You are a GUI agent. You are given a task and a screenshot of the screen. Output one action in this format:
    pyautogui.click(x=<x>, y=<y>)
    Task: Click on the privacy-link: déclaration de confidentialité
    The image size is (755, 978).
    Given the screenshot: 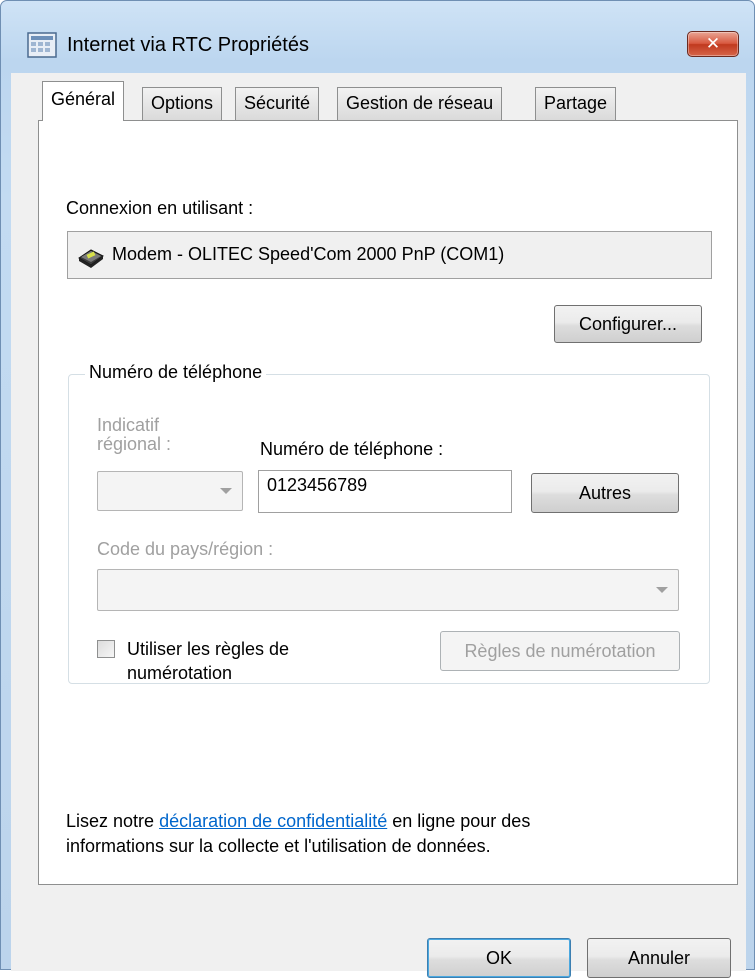 What is the action you would take?
    pyautogui.click(x=273, y=821)
    